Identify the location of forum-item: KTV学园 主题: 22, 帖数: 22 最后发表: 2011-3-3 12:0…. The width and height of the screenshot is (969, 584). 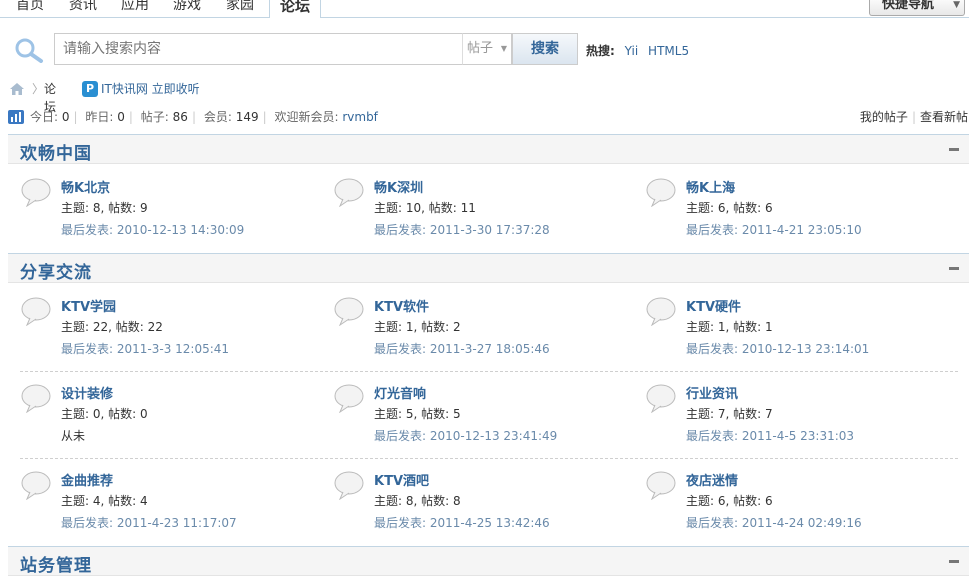
(170, 331).